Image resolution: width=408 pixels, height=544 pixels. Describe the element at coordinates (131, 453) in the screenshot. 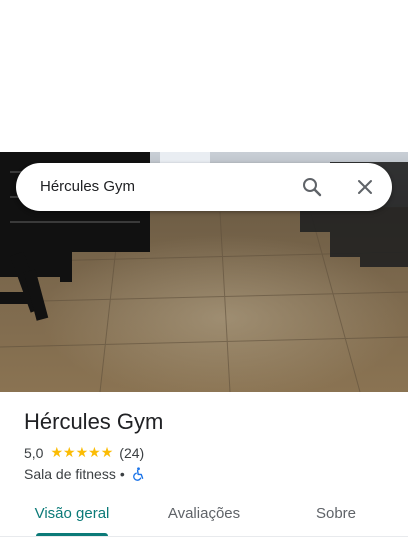

I see `review-count: (24)` at that location.